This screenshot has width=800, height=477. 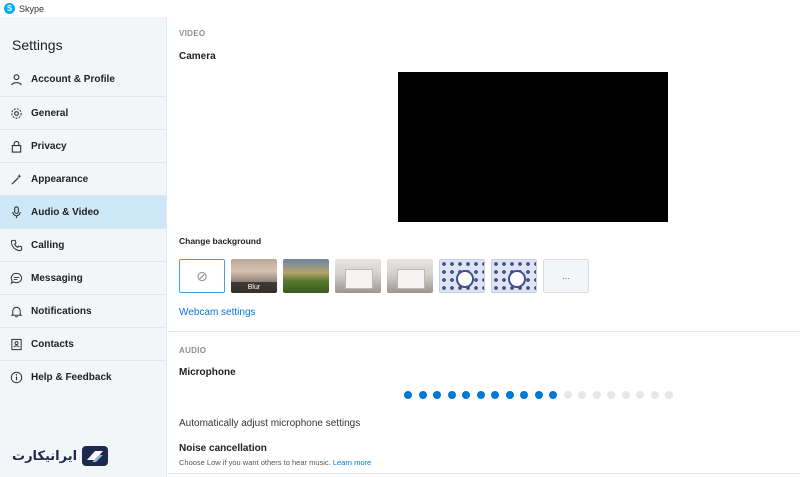 What do you see at coordinates (71, 377) in the screenshot?
I see `sidebar-item-label: Help & Feedback` at bounding box center [71, 377].